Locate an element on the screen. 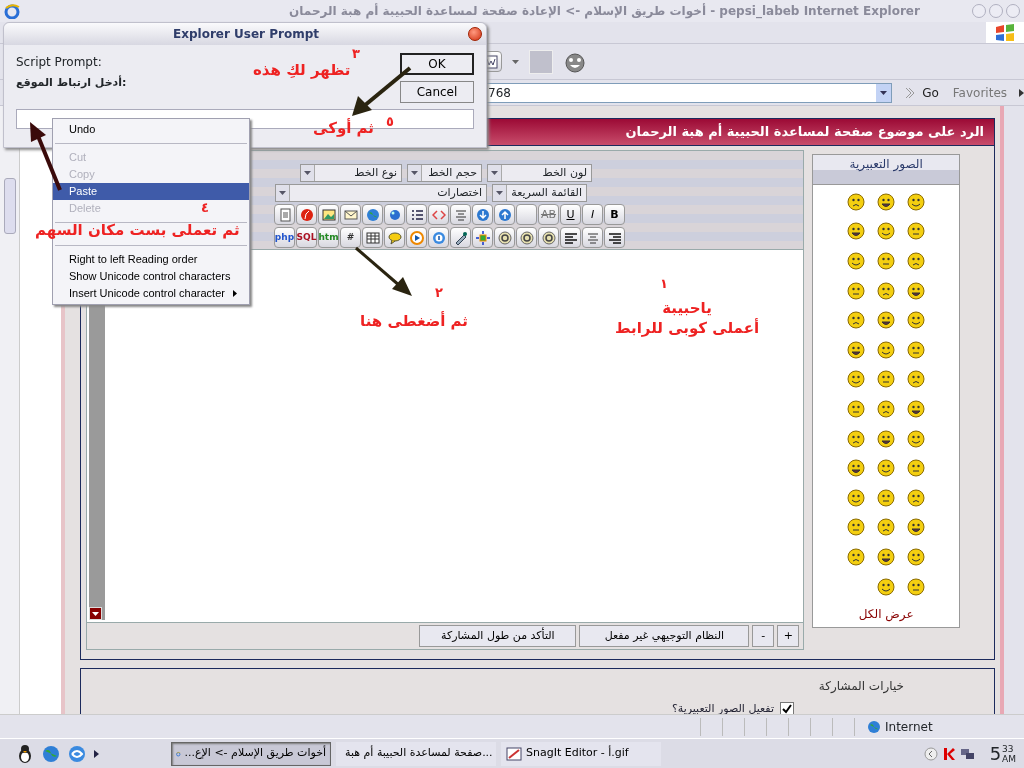 The height and width of the screenshot is (768, 1024). format-button: # is located at coordinates (350, 237).